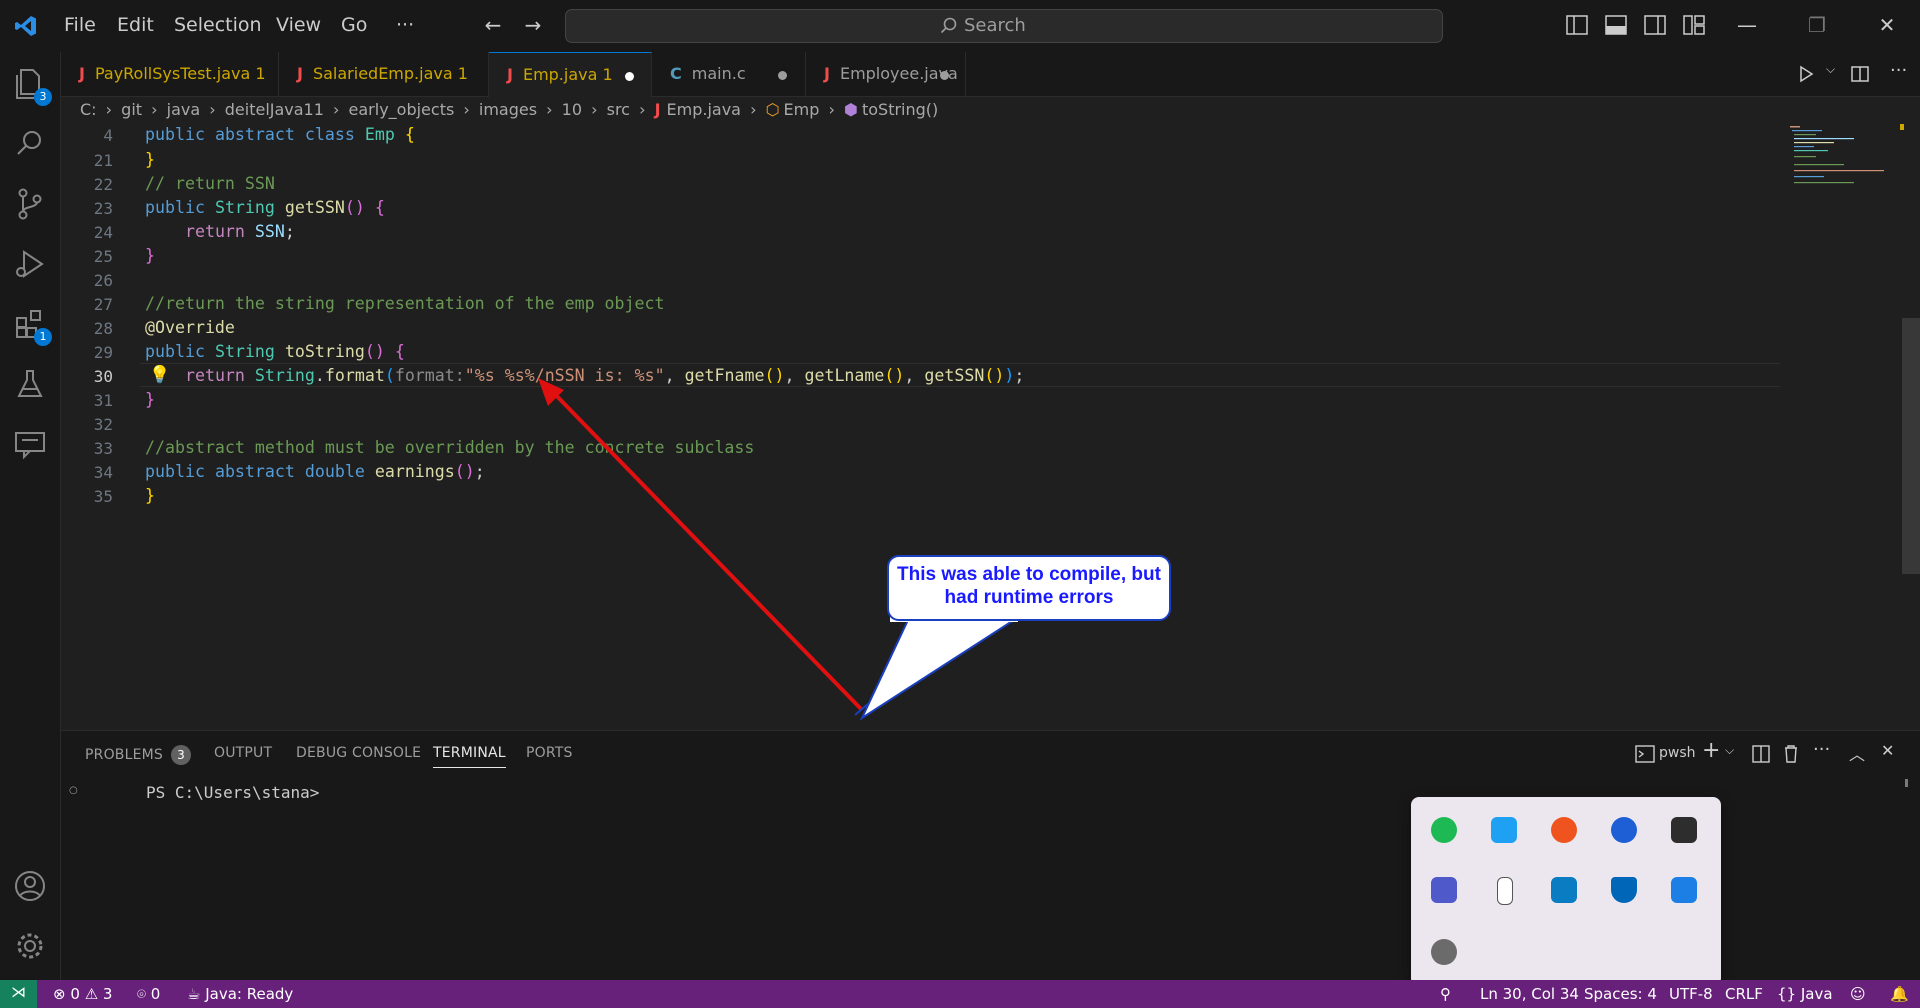 This screenshot has width=1920, height=1008. I want to click on explorer-button: 3, so click(31, 85).